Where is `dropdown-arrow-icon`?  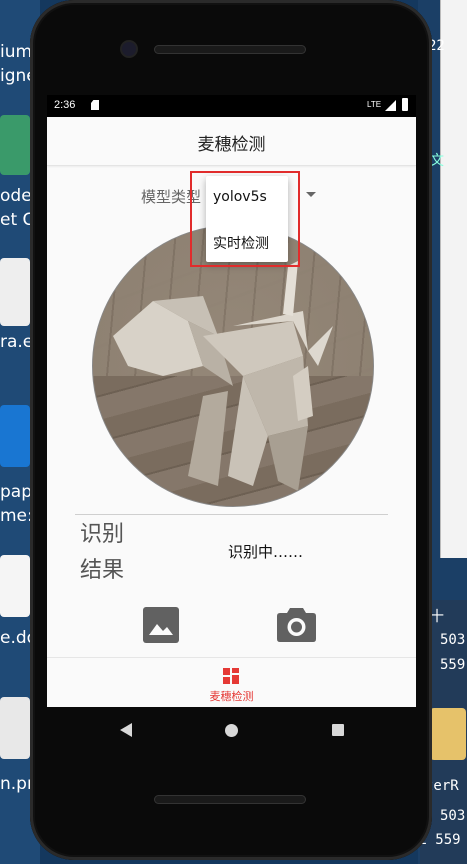 dropdown-arrow-icon is located at coordinates (311, 194).